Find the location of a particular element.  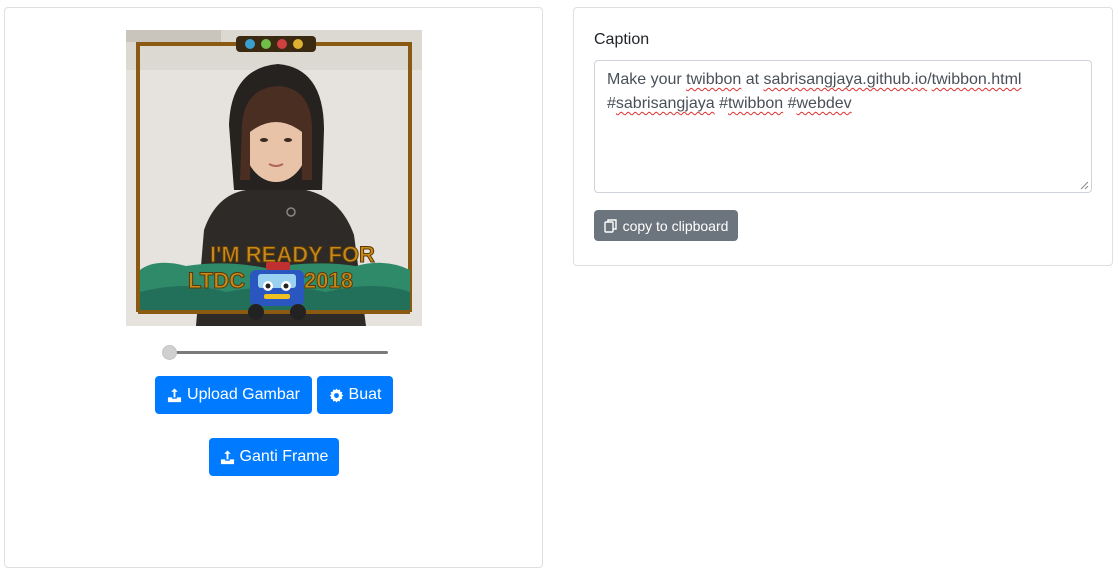

create-button: Buat is located at coordinates (355, 395).